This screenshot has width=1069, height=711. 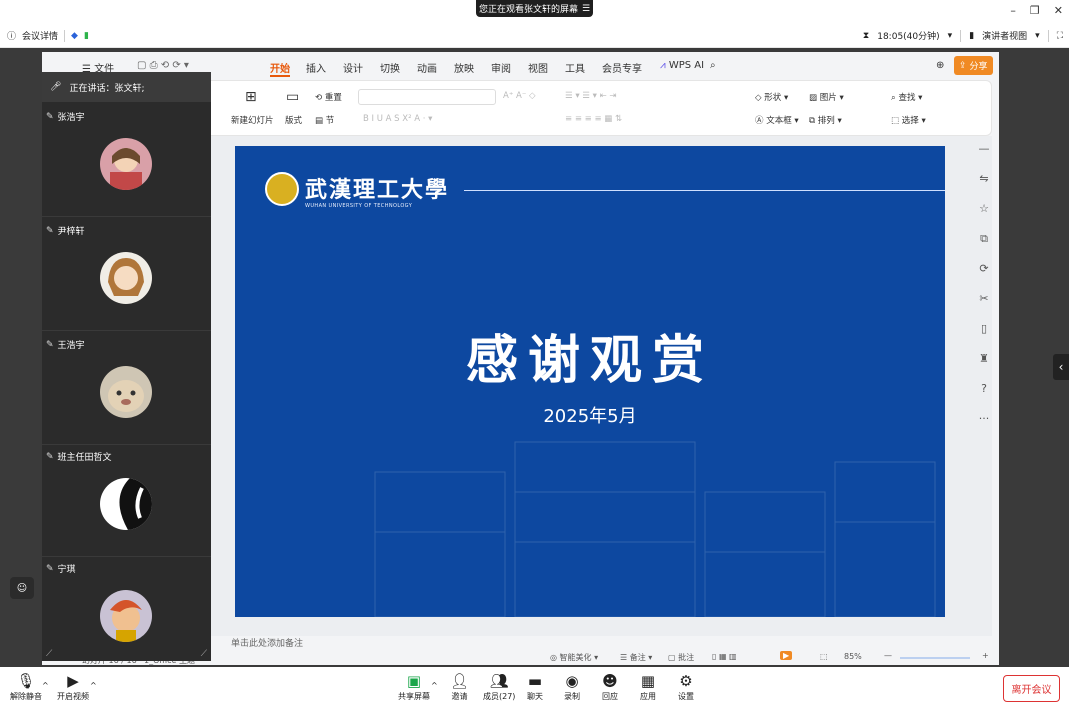 What do you see at coordinates (971, 36) in the screenshot?
I see `speaker-view-icon: ▮` at bounding box center [971, 36].